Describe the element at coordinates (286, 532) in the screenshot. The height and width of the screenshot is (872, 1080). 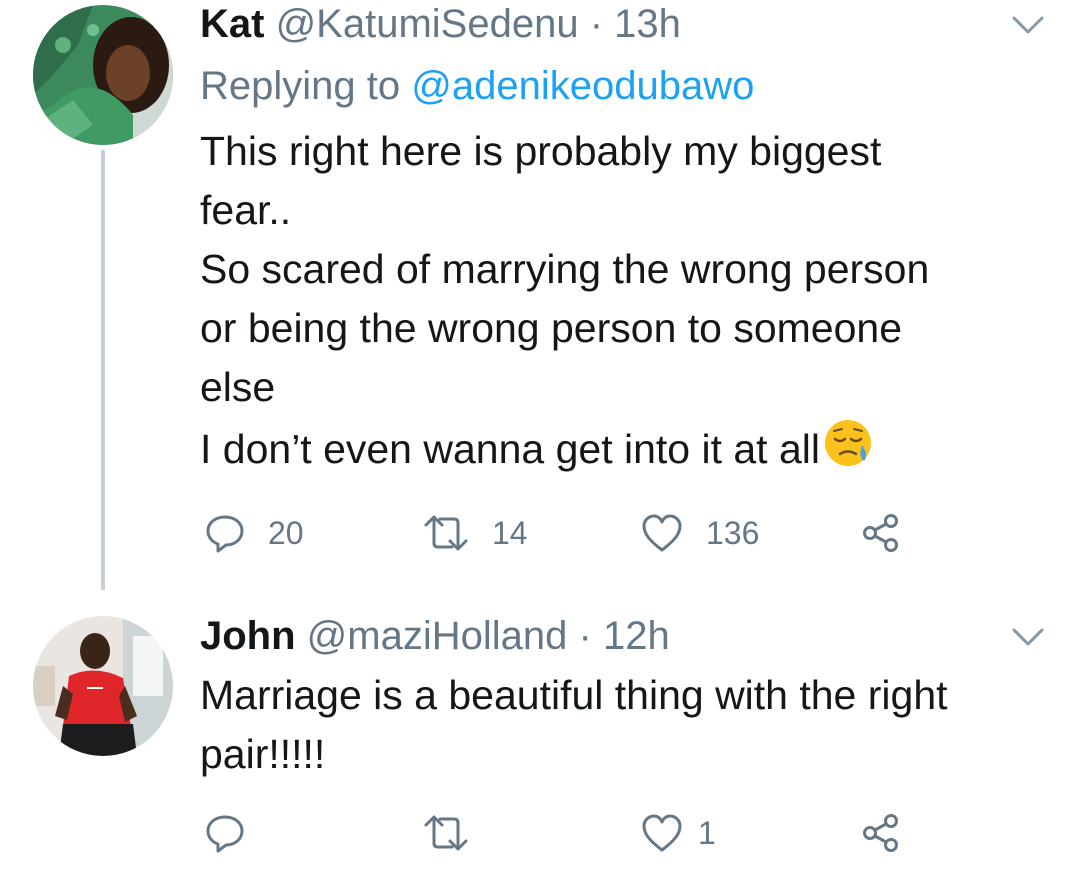
I see `reply-count: 20` at that location.